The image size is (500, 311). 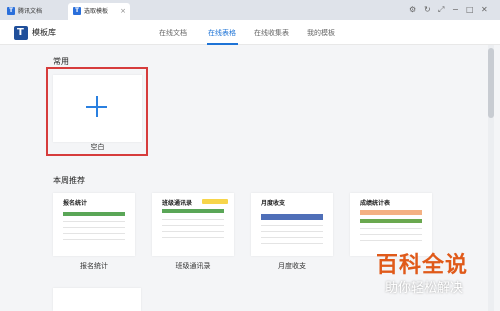 I want to click on scrollbar-thumb, so click(x=491, y=83).